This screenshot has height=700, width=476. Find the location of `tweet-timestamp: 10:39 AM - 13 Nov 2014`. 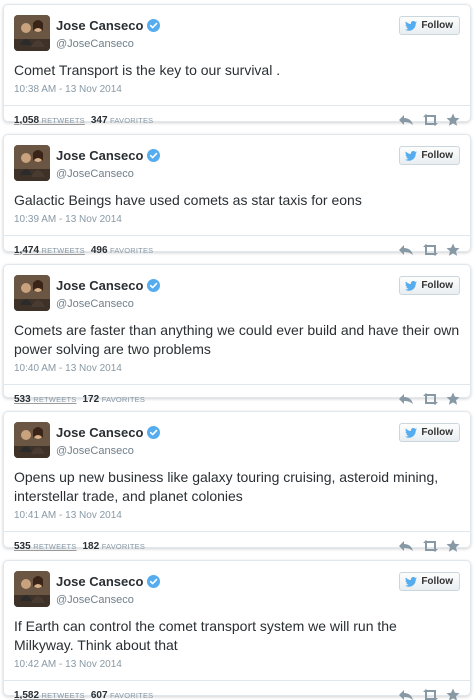

tweet-timestamp: 10:39 AM - 13 Nov 2014 is located at coordinates (237, 219).